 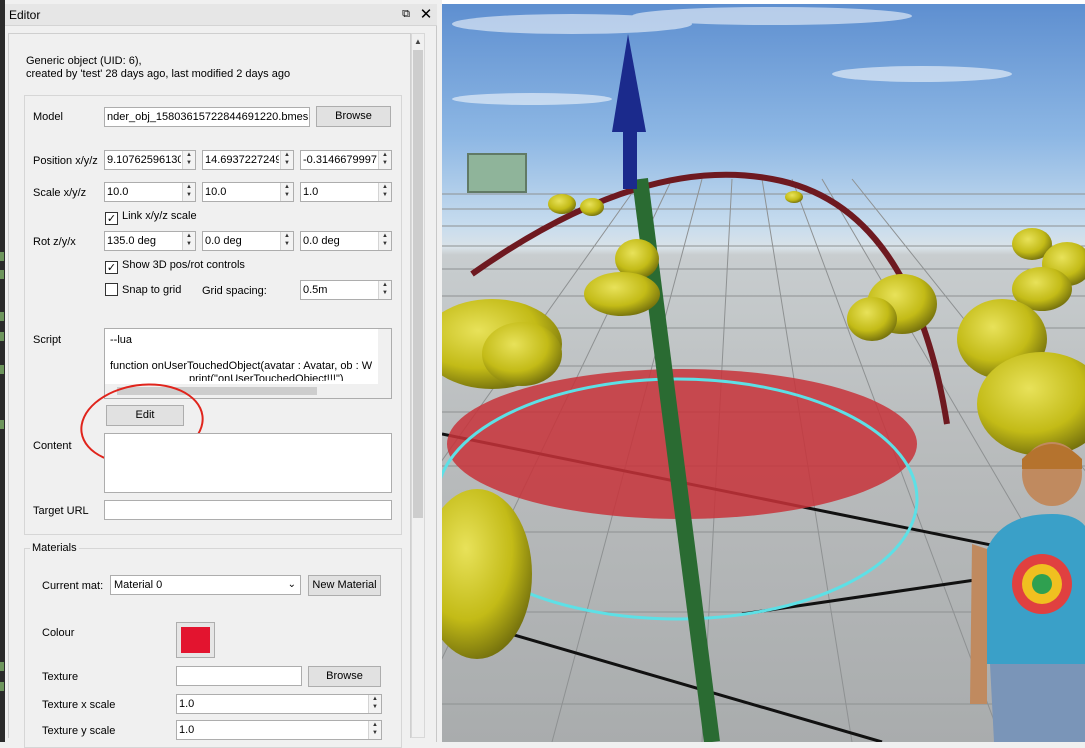 I want to click on grid-spacing-spinbox: 0.5m ▲ ▼, so click(x=346, y=290).